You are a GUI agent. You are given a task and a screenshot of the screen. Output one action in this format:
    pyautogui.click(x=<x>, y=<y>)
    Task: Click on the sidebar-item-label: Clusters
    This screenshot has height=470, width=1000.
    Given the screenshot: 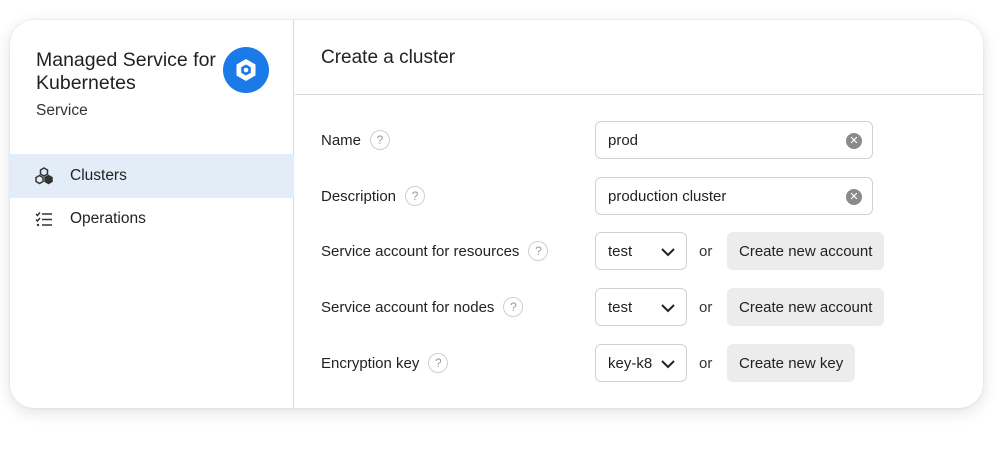 What is the action you would take?
    pyautogui.click(x=98, y=175)
    